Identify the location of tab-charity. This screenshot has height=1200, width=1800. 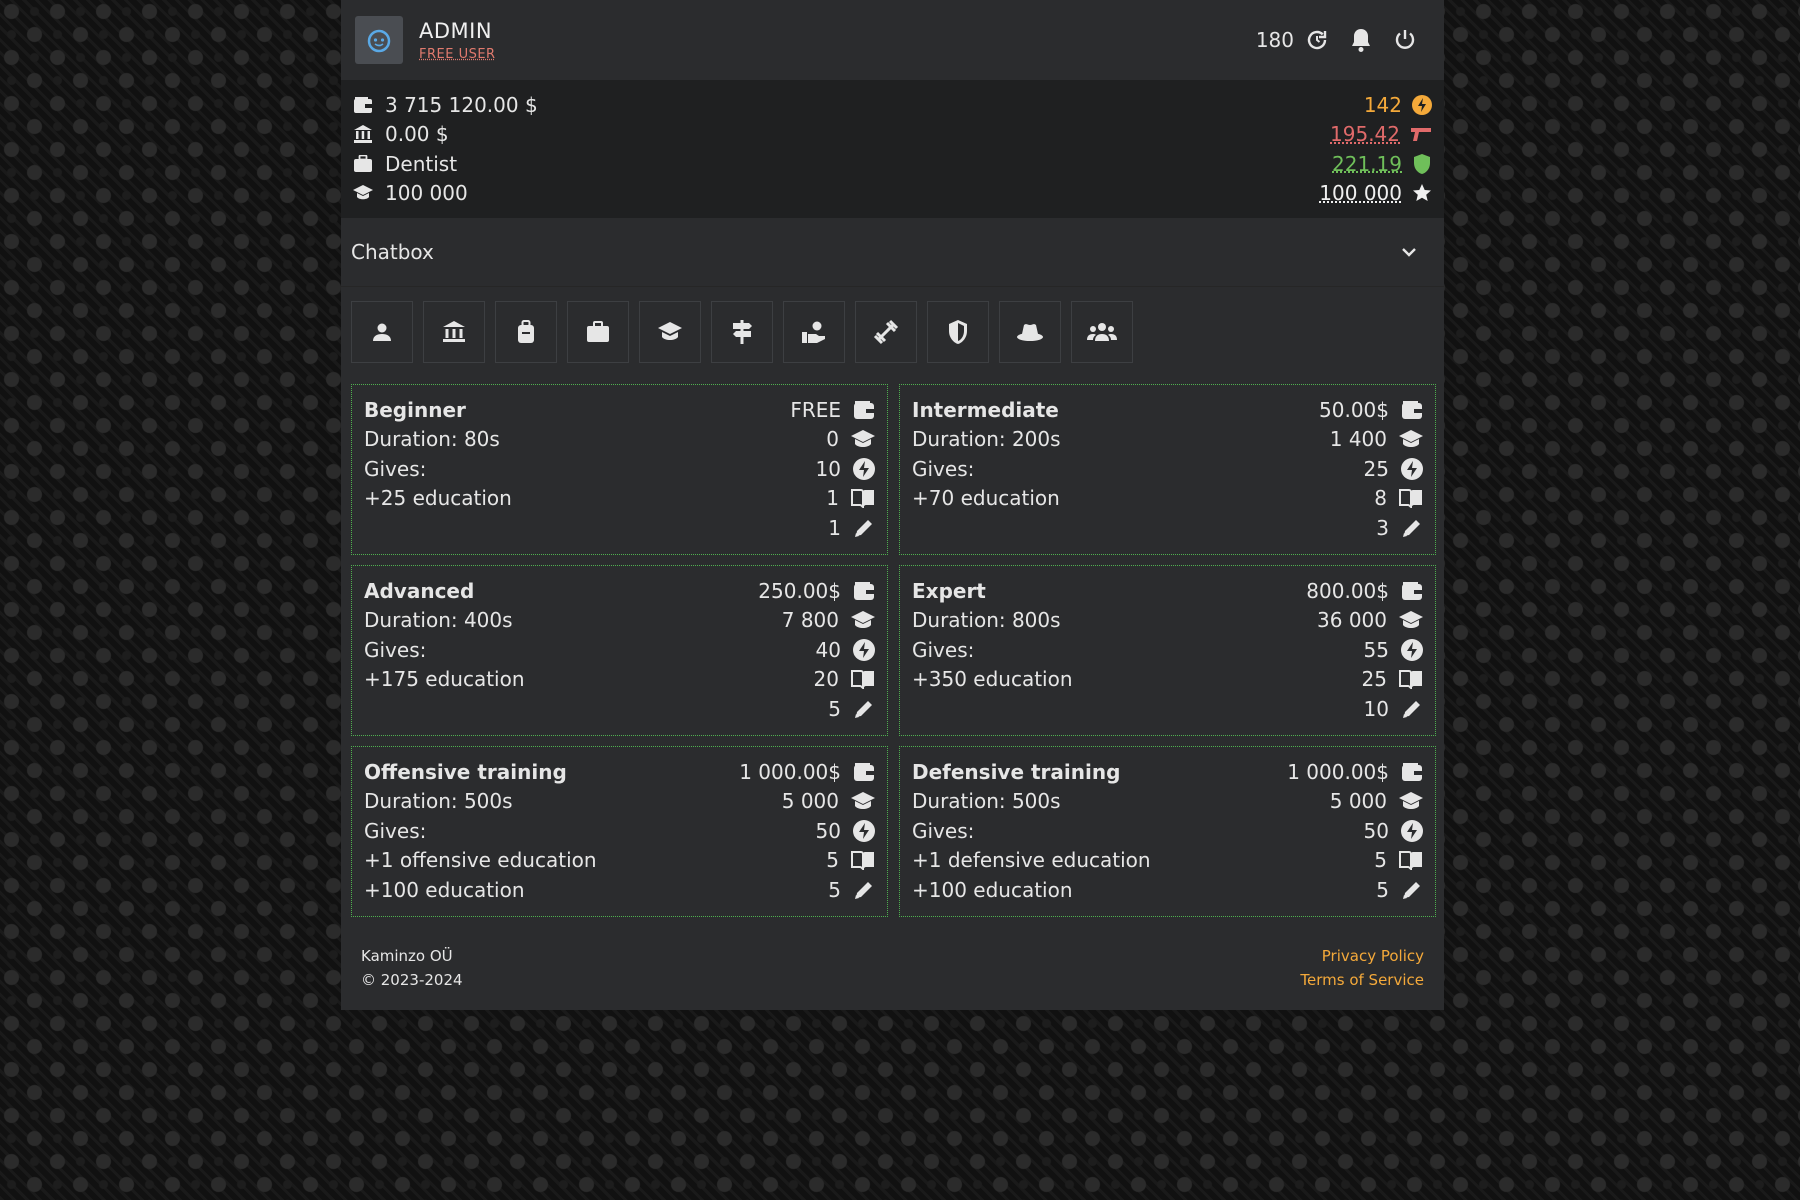
(814, 332).